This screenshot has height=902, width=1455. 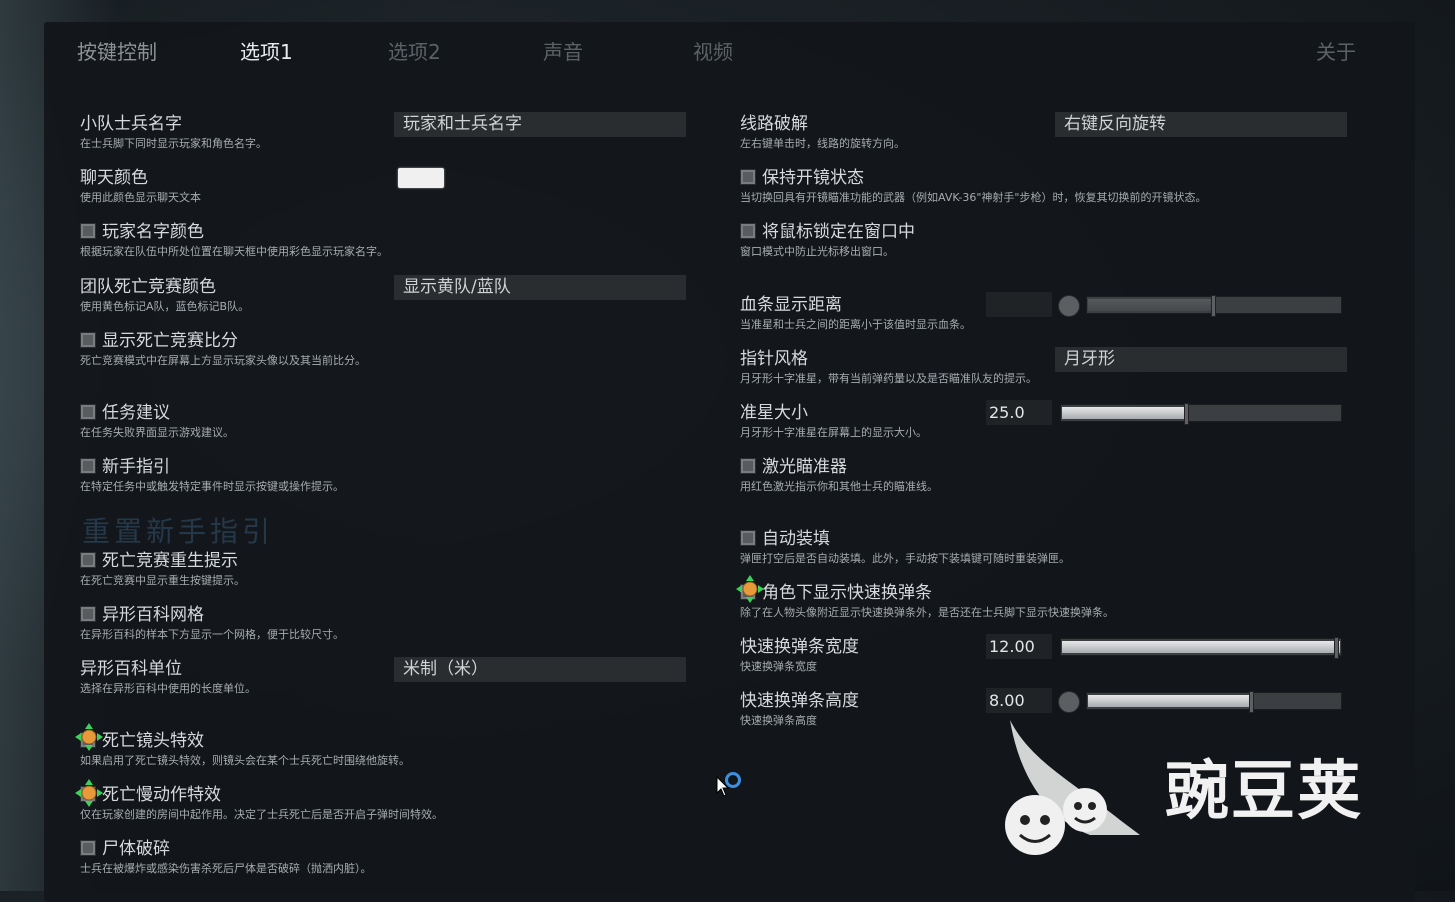 I want to click on tdm-color-setting: 团队死亡竞赛颜色 使用黄色标记A队，蓝色标记B队。, so click(x=164, y=295).